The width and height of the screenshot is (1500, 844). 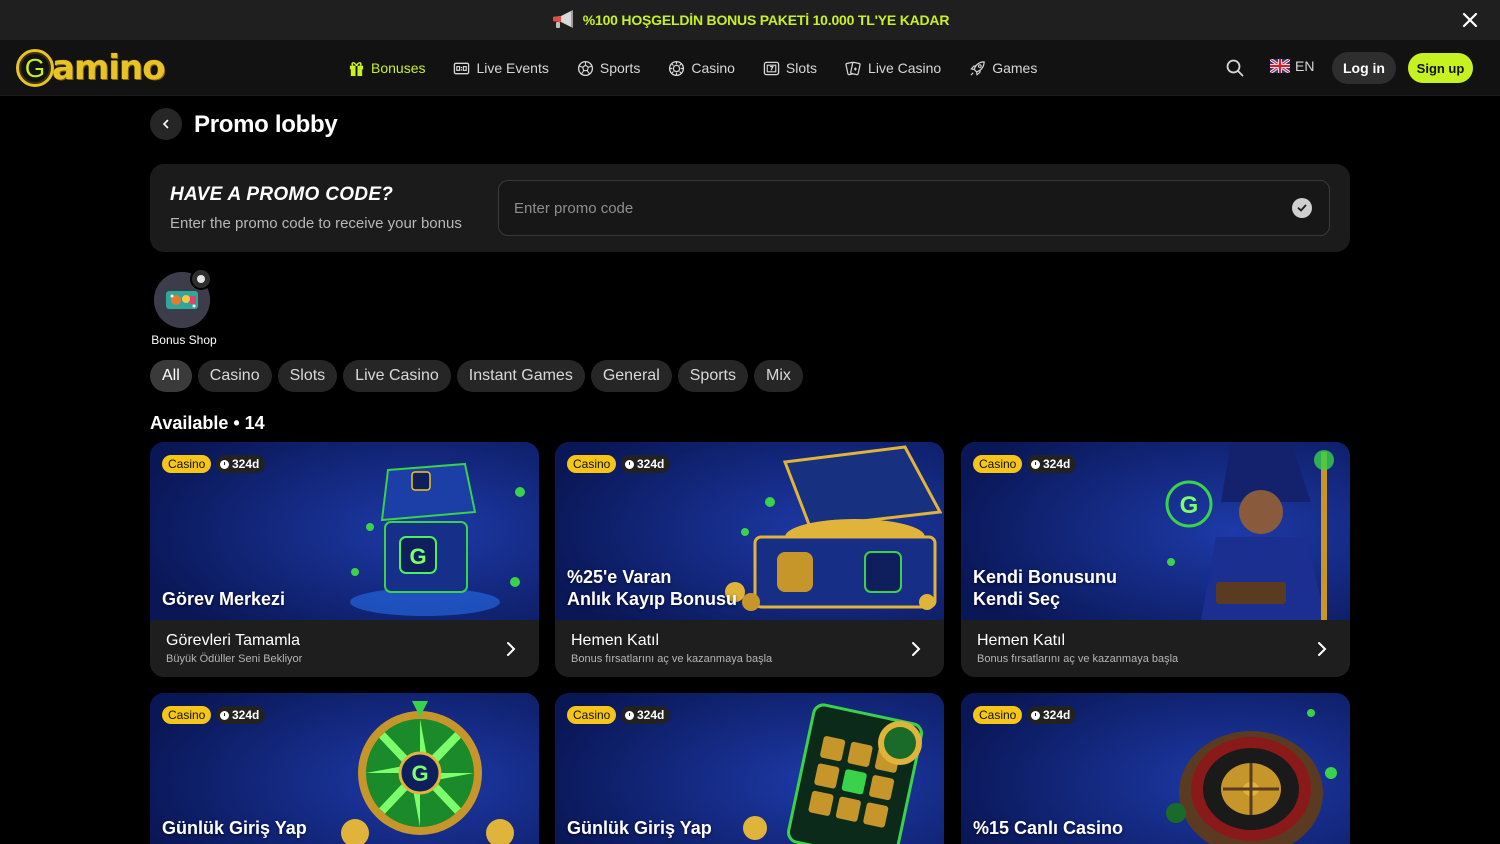 What do you see at coordinates (512, 68) in the screenshot?
I see `nav-label: Live Events` at bounding box center [512, 68].